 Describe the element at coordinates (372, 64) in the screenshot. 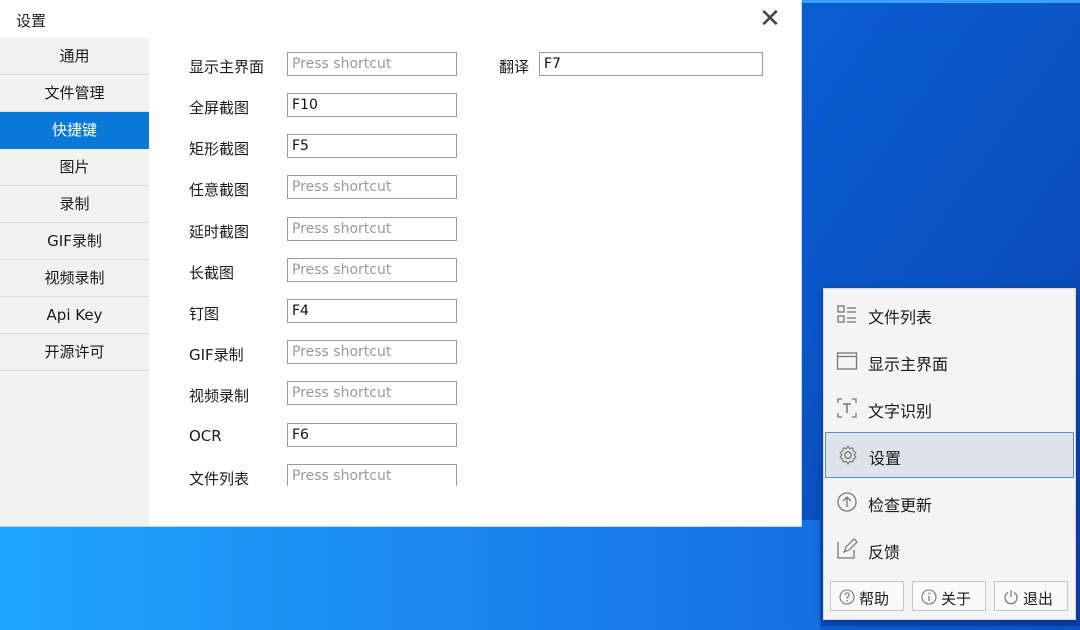

I see `shortcut-input-show-main` at that location.